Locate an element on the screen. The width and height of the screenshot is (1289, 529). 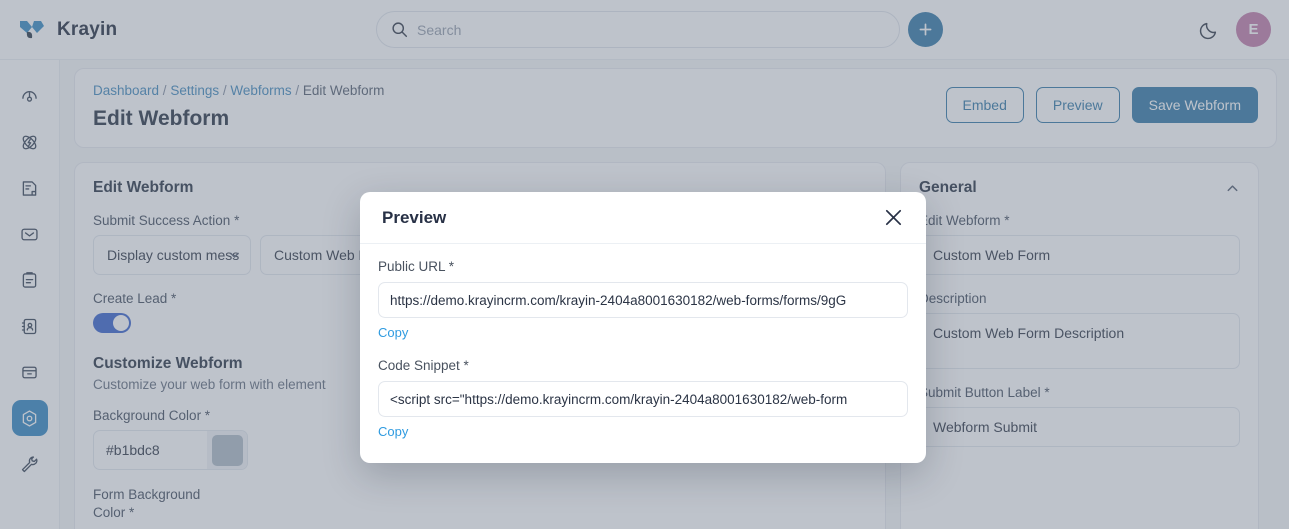
close-icon is located at coordinates (893, 217).